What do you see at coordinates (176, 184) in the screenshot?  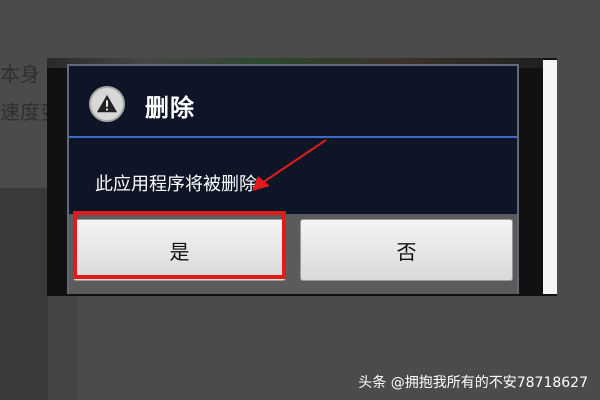 I see `dialog-message: 此应用程序将被删除` at bounding box center [176, 184].